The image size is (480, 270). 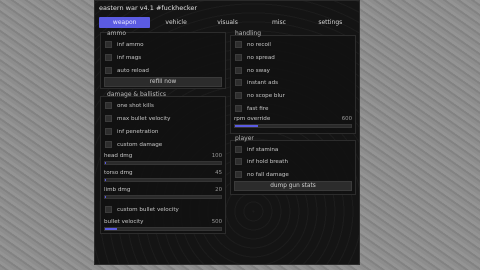 I want to click on window-title: eastern war v4.1 #fuckhecker, so click(x=148, y=8).